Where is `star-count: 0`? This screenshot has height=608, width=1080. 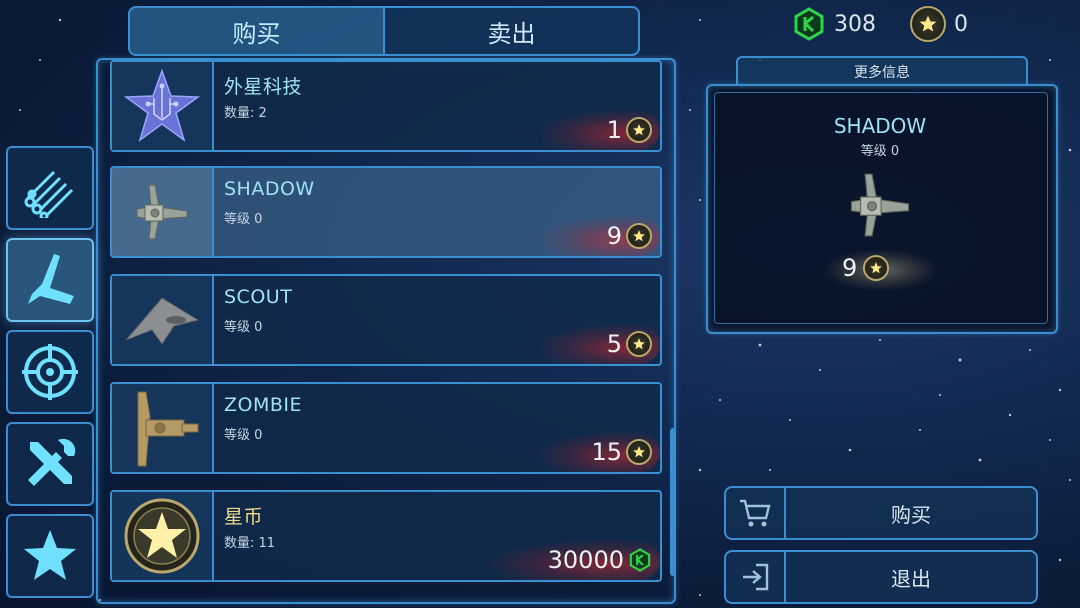 star-count: 0 is located at coordinates (961, 24).